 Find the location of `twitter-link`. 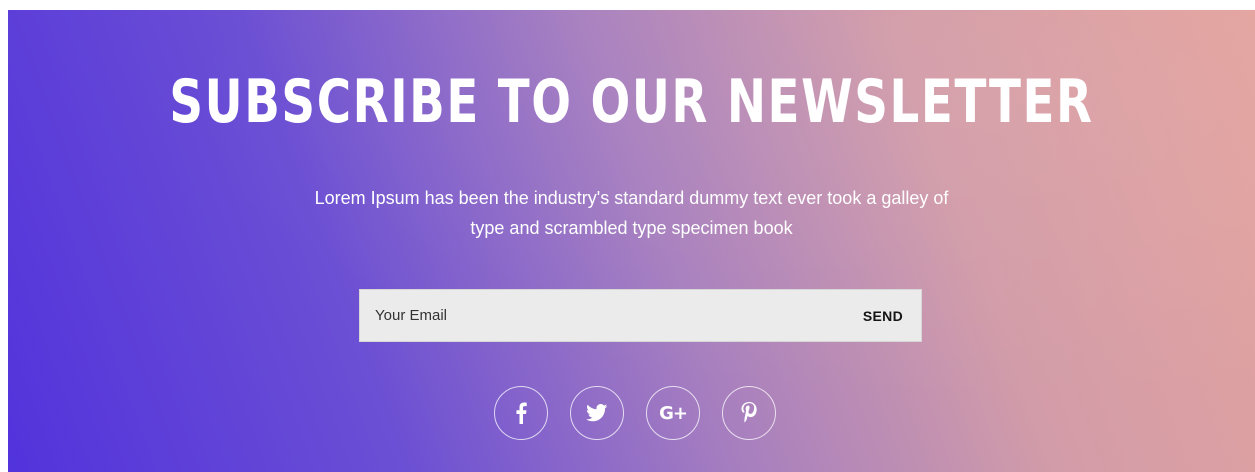

twitter-link is located at coordinates (597, 413).